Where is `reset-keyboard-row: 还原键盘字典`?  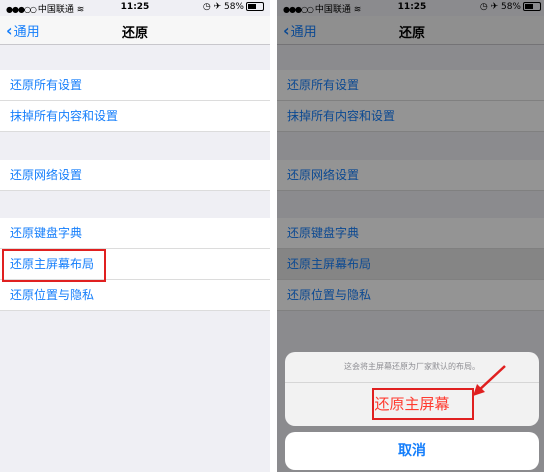 reset-keyboard-row: 还原键盘字典 is located at coordinates (135, 233).